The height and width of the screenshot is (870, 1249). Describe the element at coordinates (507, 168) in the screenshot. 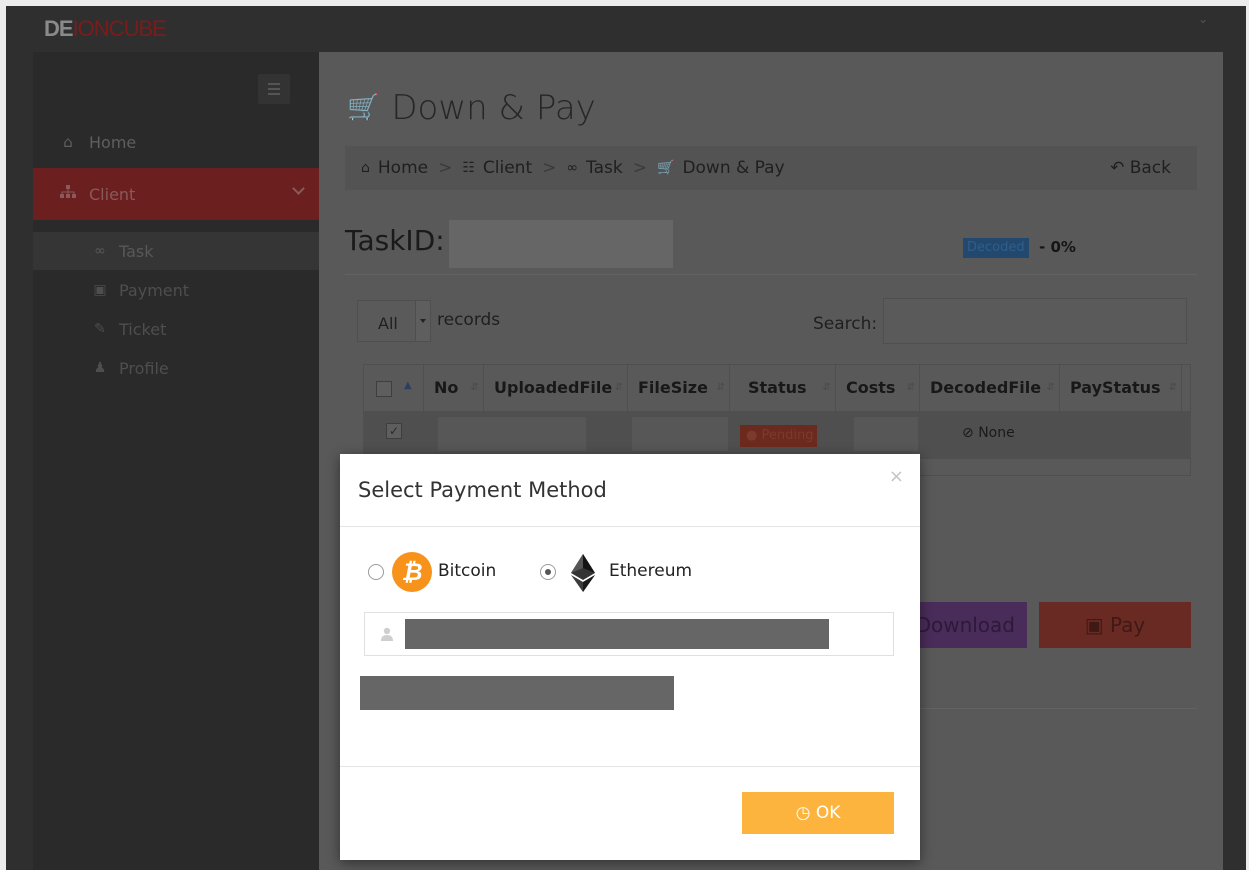

I see `breadcrumb-client: Client` at that location.